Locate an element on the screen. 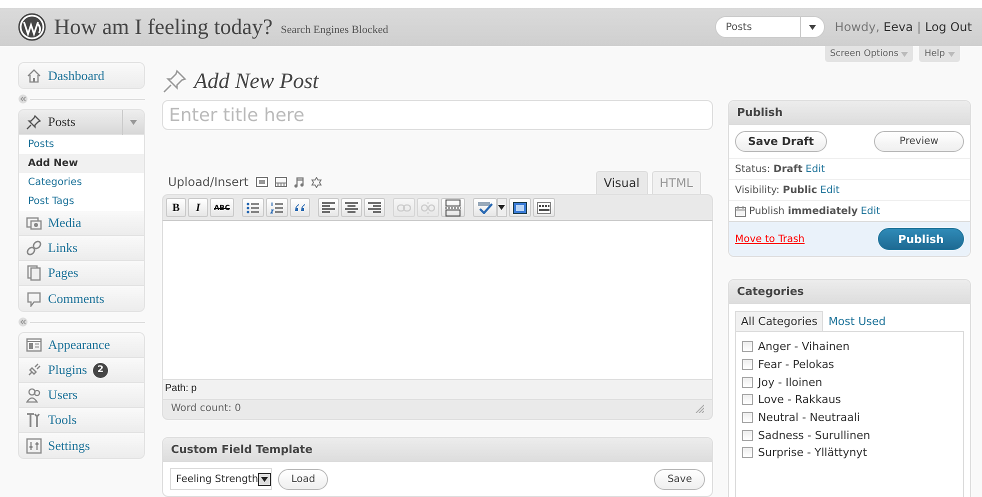  align-center-icon is located at coordinates (351, 208).